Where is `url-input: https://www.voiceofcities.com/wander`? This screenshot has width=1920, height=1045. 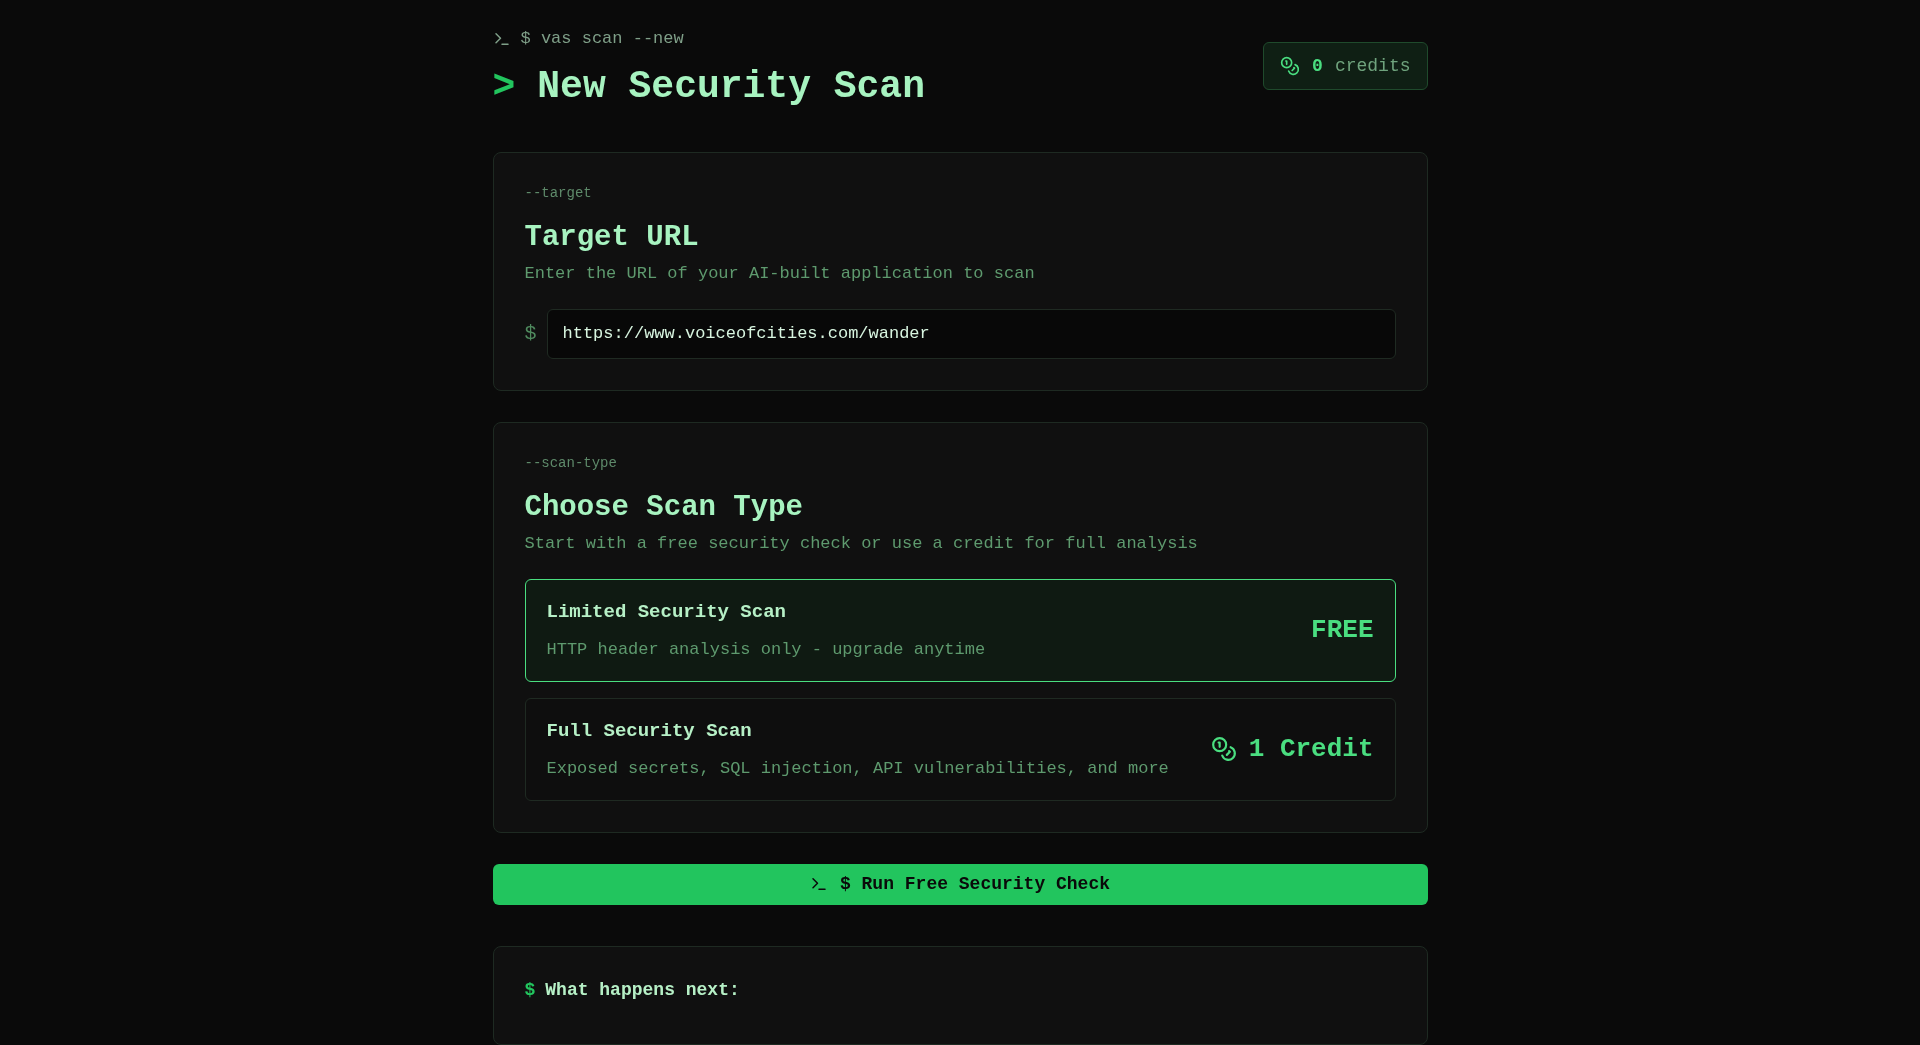
url-input: https://www.voiceofcities.com/wander is located at coordinates (971, 333).